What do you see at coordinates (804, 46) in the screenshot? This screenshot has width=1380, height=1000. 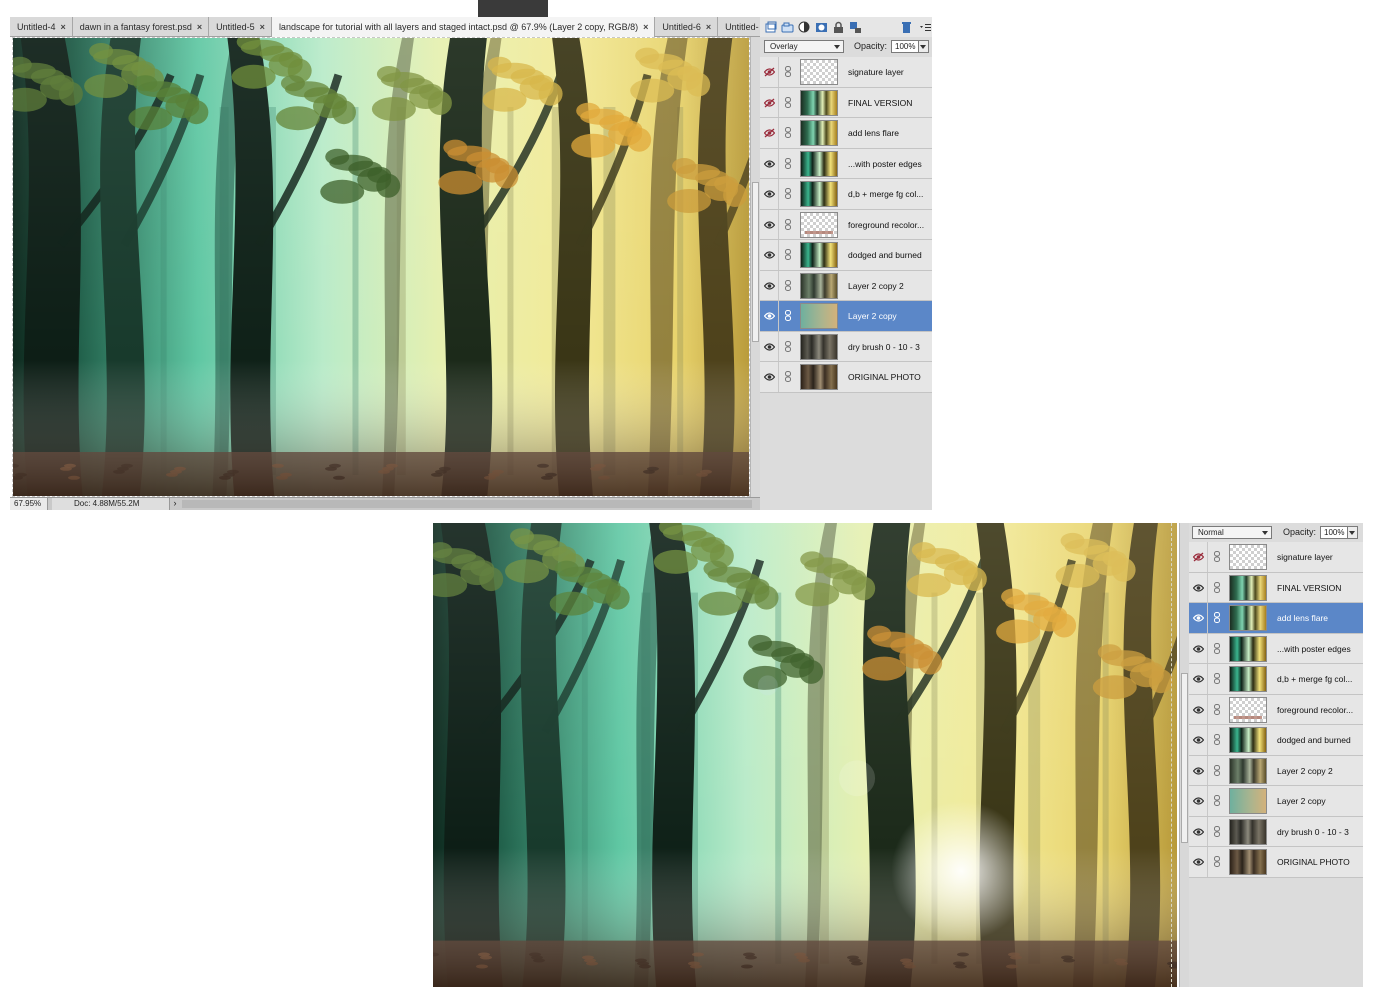 I see `blend-mode-select: Overlay` at bounding box center [804, 46].